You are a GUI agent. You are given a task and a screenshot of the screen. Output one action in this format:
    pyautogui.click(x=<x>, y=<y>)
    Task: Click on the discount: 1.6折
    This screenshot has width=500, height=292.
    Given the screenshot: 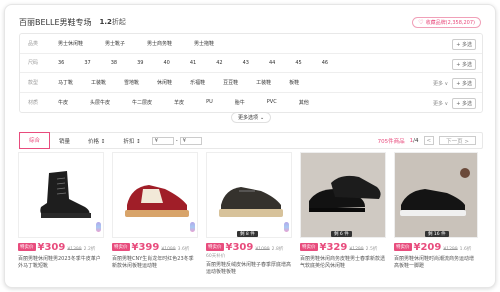 What is the action you would take?
    pyautogui.click(x=465, y=249)
    